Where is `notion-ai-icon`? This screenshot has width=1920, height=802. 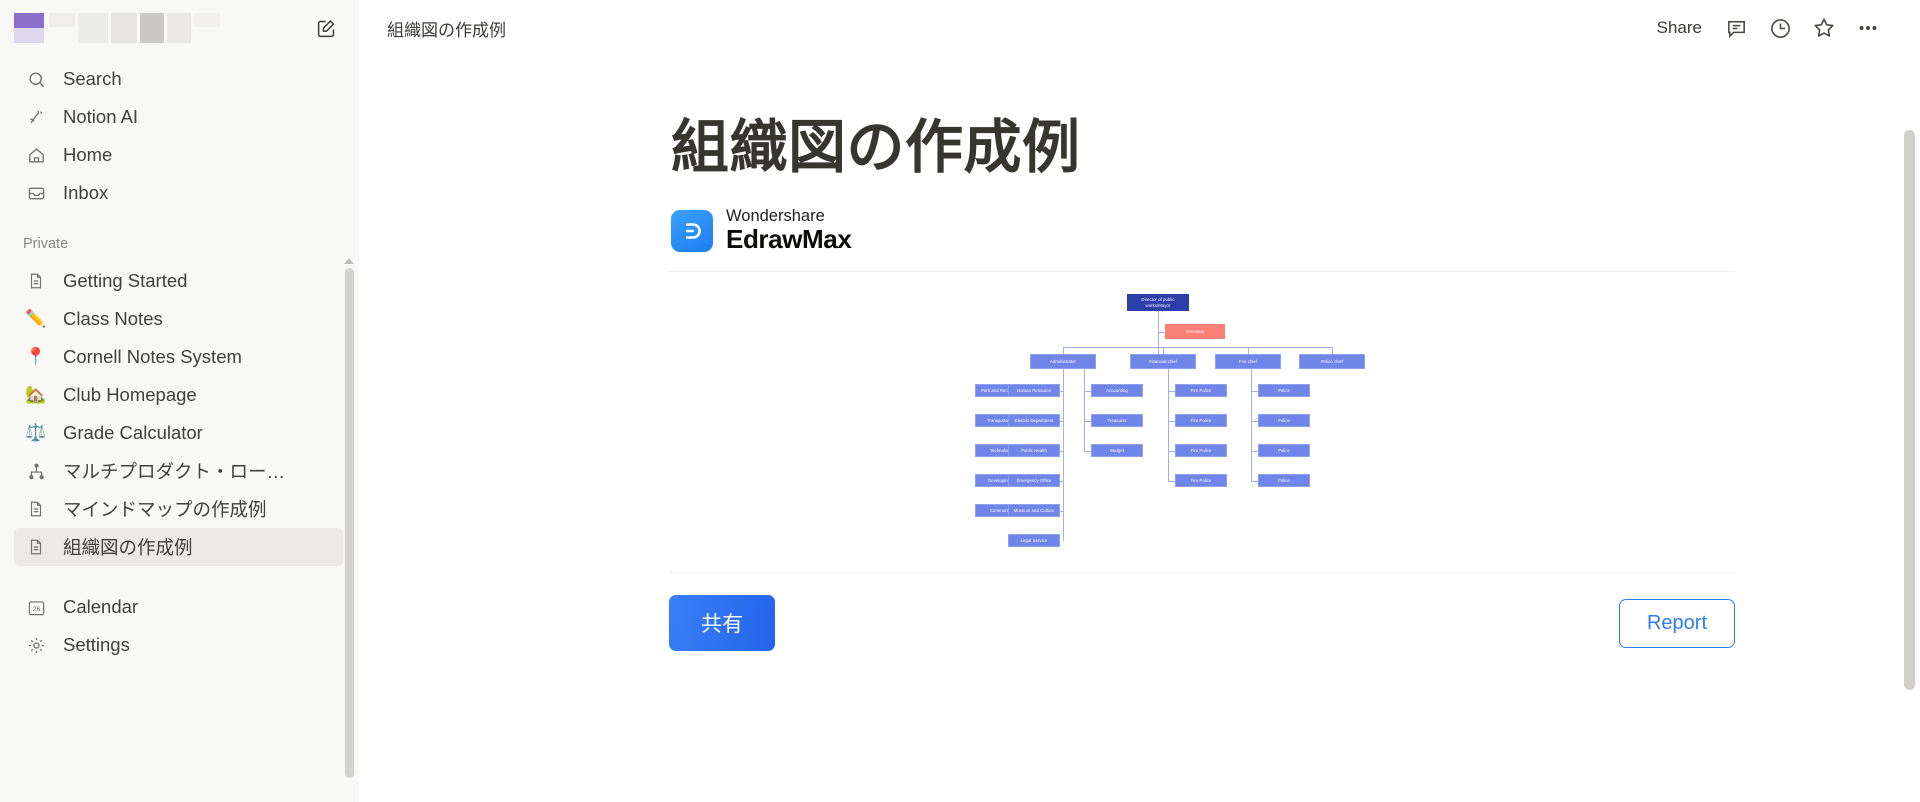
notion-ai-icon is located at coordinates (36, 117).